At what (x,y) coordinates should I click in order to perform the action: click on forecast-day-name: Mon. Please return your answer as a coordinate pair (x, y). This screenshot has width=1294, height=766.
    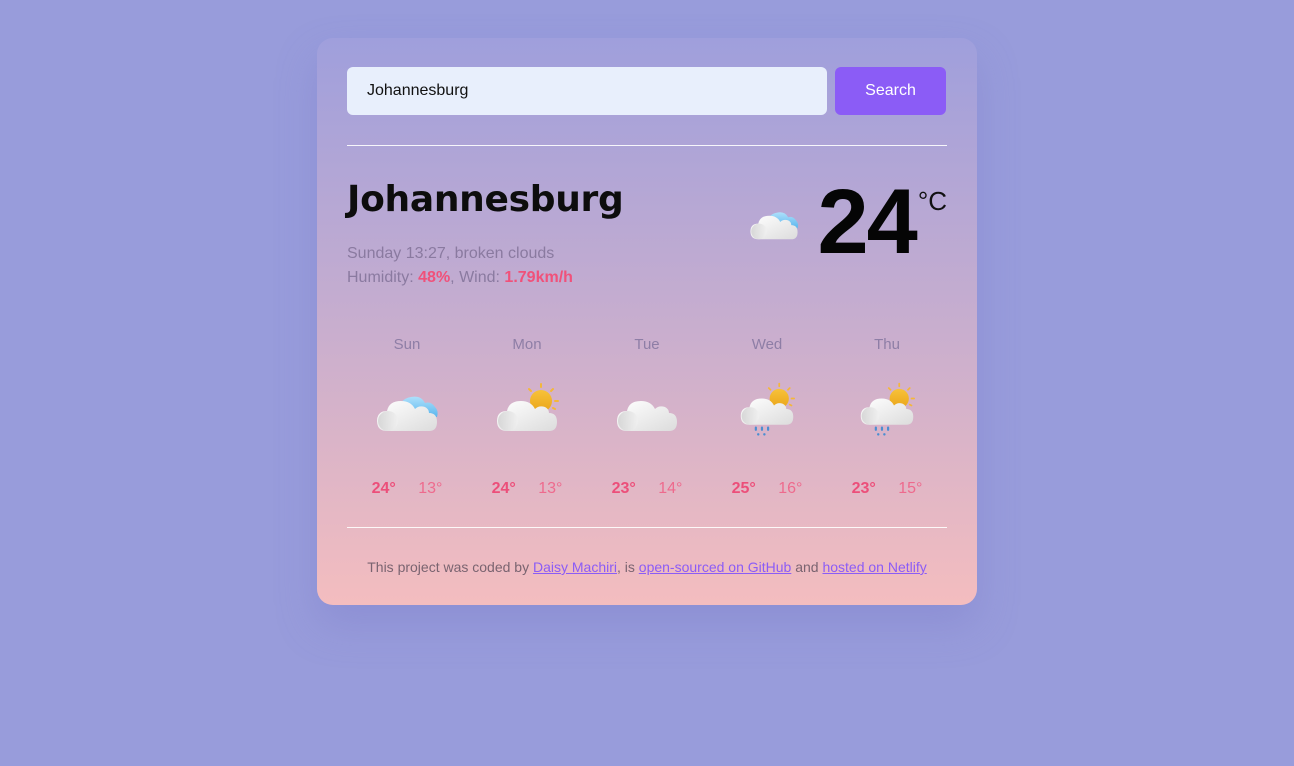
    Looking at the image, I should click on (527, 344).